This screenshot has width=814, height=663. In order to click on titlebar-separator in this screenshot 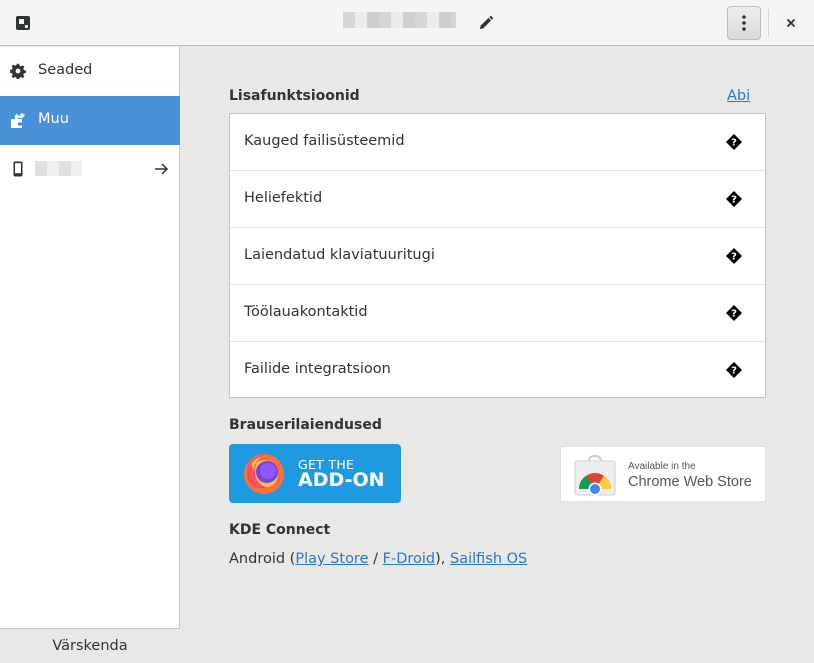, I will do `click(768, 23)`.